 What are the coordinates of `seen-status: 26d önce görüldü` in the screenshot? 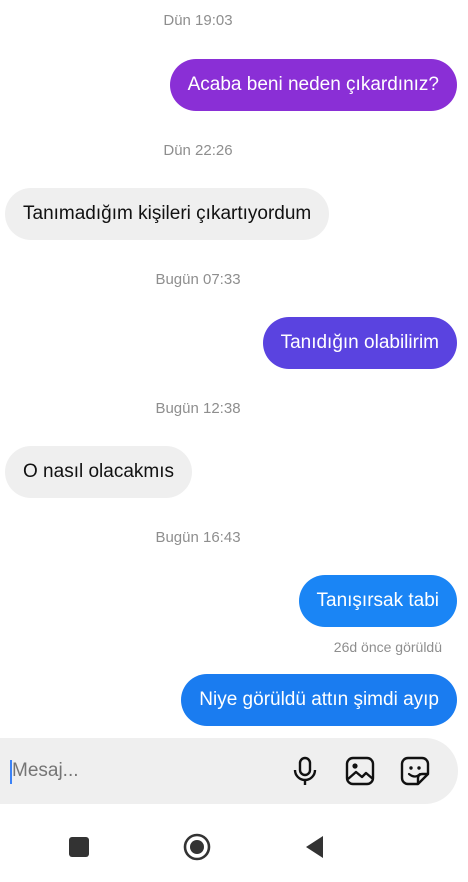 It's located at (387, 647).